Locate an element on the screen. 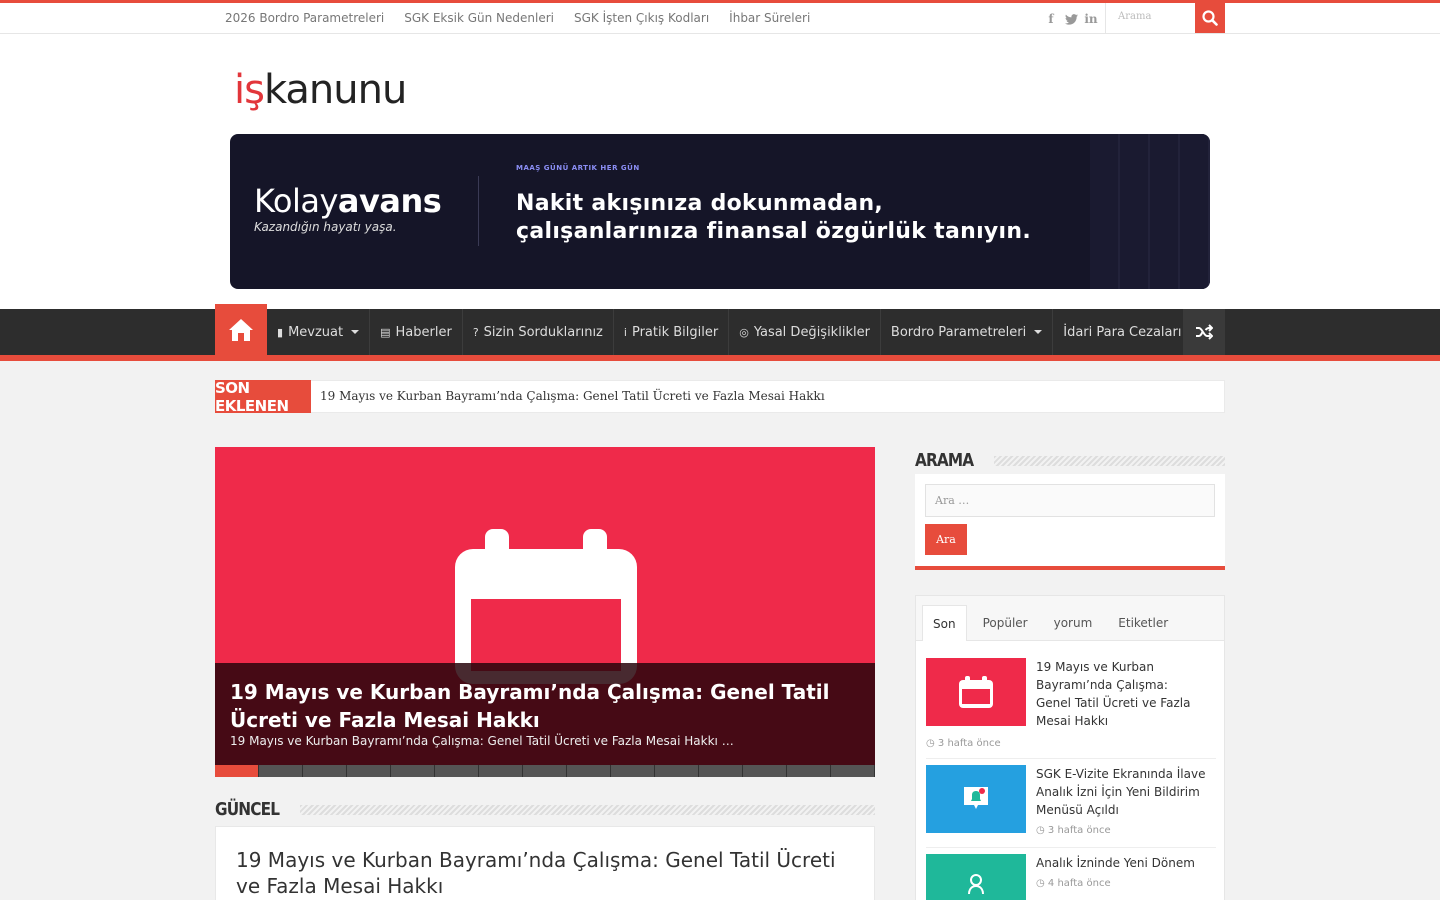  nav-item-3: i Pratik Bilgiler is located at coordinates (672, 332).